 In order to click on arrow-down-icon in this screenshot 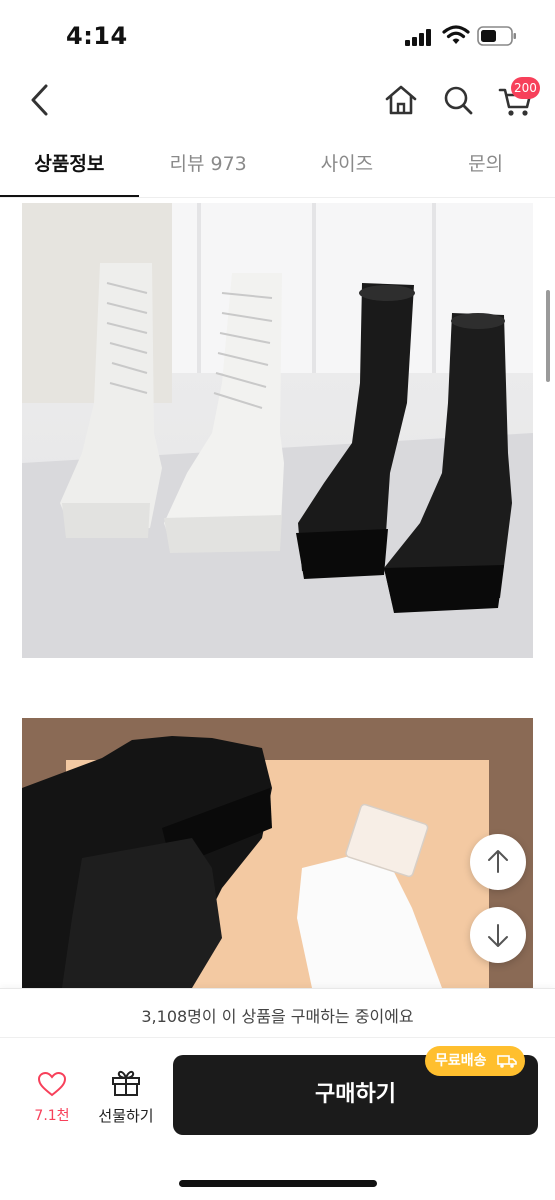, I will do `click(498, 935)`.